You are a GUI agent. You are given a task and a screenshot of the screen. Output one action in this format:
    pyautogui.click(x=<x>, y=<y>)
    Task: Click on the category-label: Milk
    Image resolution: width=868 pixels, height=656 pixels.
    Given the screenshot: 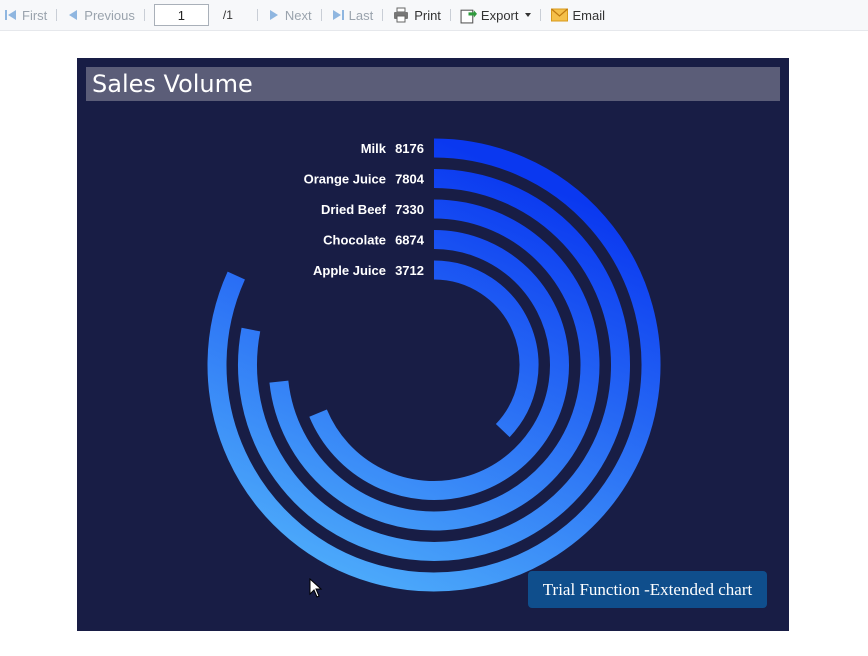 What is the action you would take?
    pyautogui.click(x=374, y=148)
    